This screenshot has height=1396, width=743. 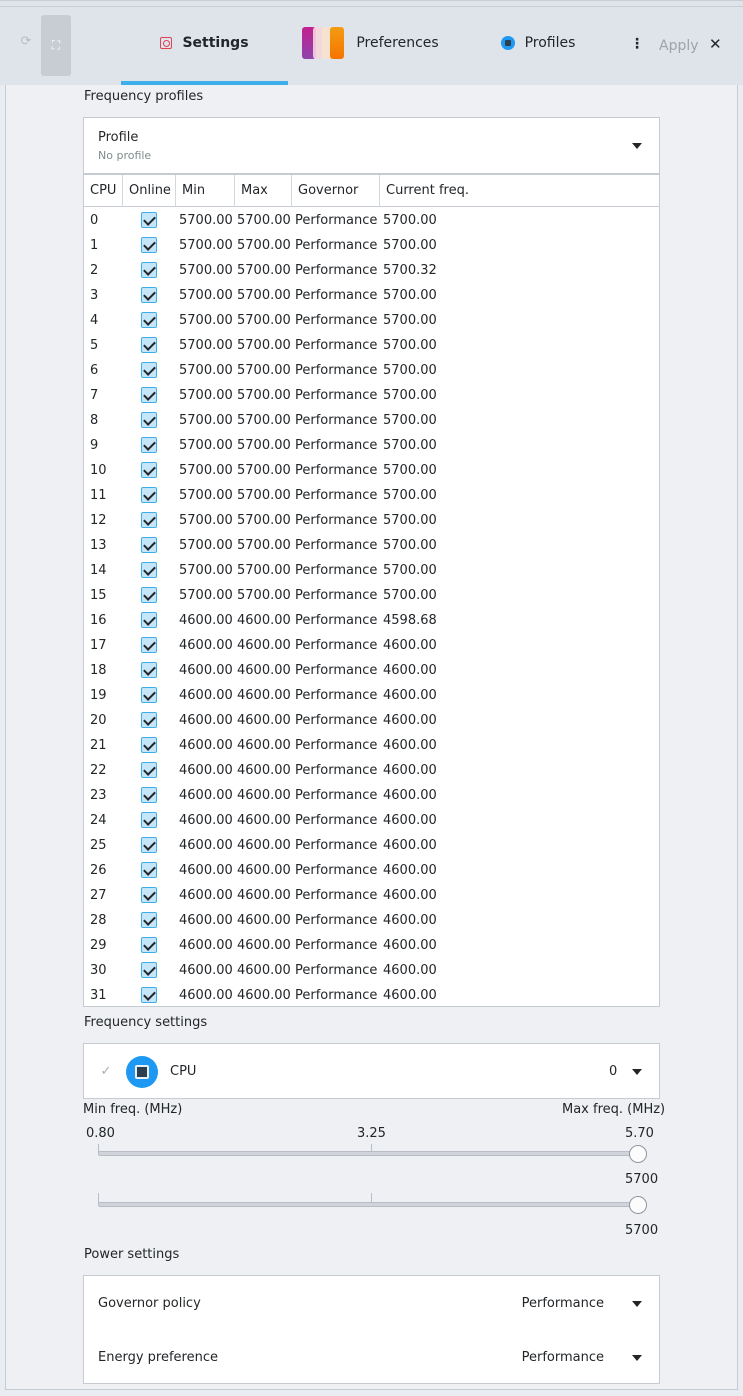 What do you see at coordinates (371, 945) in the screenshot?
I see `table-row: 29 4600.00 4600.00 Performance 4600.00` at bounding box center [371, 945].